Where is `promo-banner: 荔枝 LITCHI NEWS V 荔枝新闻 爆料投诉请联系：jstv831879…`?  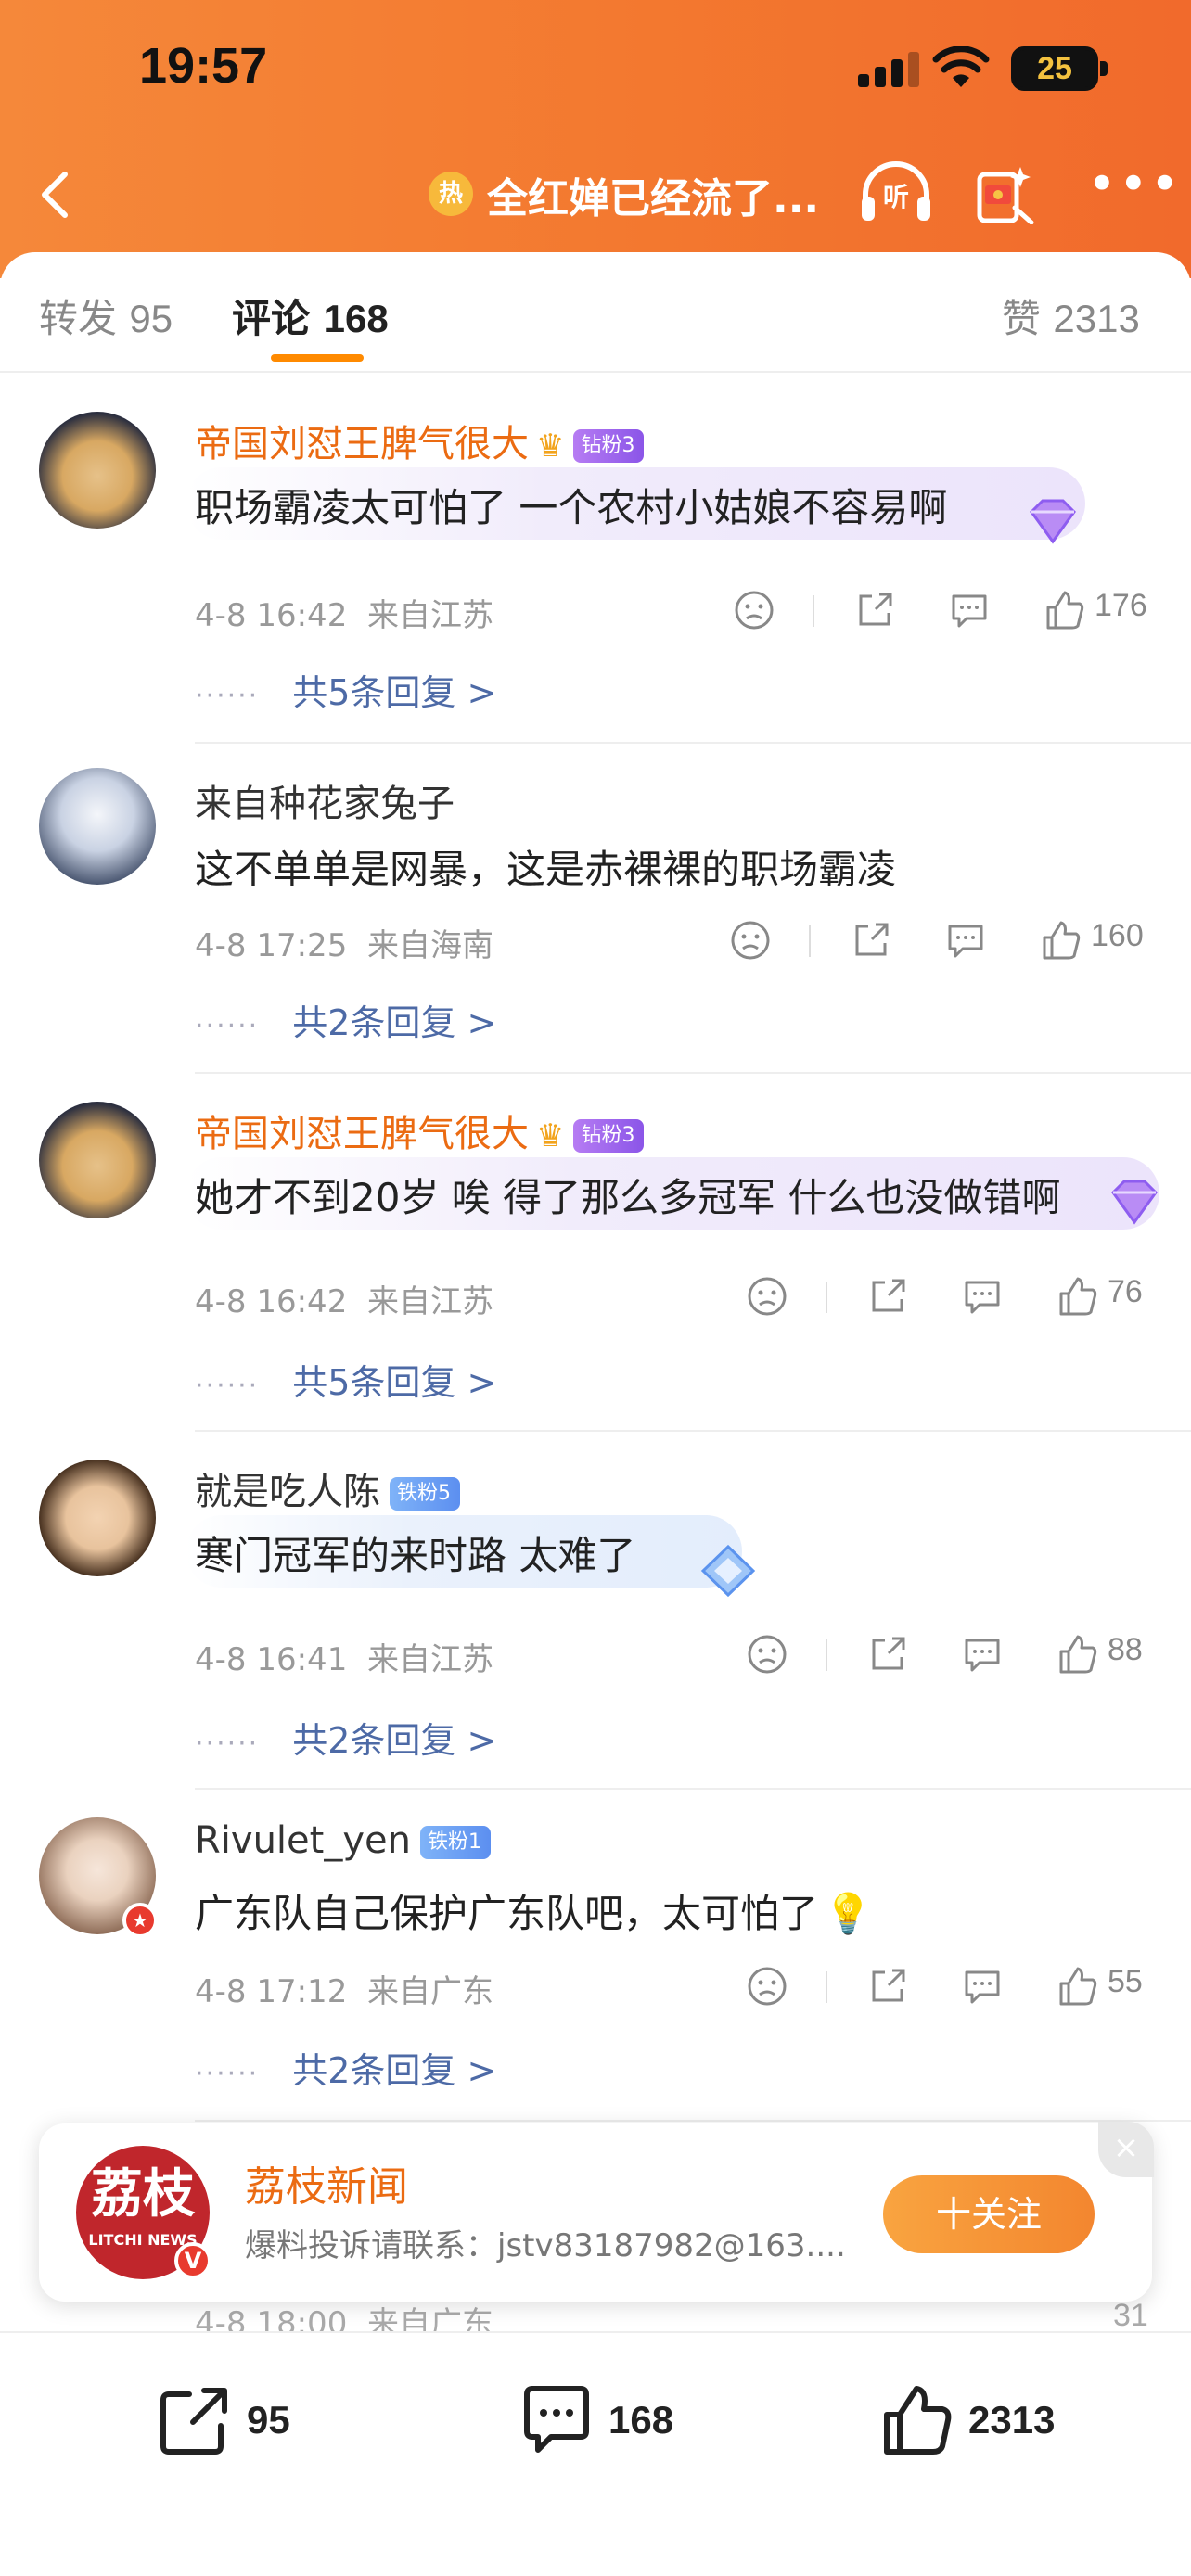 promo-banner: 荔枝 LITCHI NEWS V 荔枝新闻 爆料投诉请联系：jstv831879… is located at coordinates (597, 2212).